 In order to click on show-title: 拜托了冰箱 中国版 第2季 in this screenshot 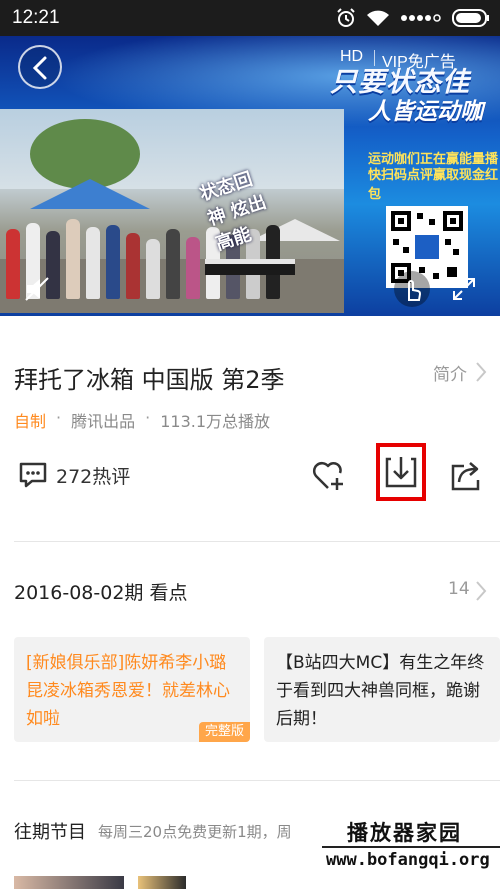, I will do `click(149, 380)`.